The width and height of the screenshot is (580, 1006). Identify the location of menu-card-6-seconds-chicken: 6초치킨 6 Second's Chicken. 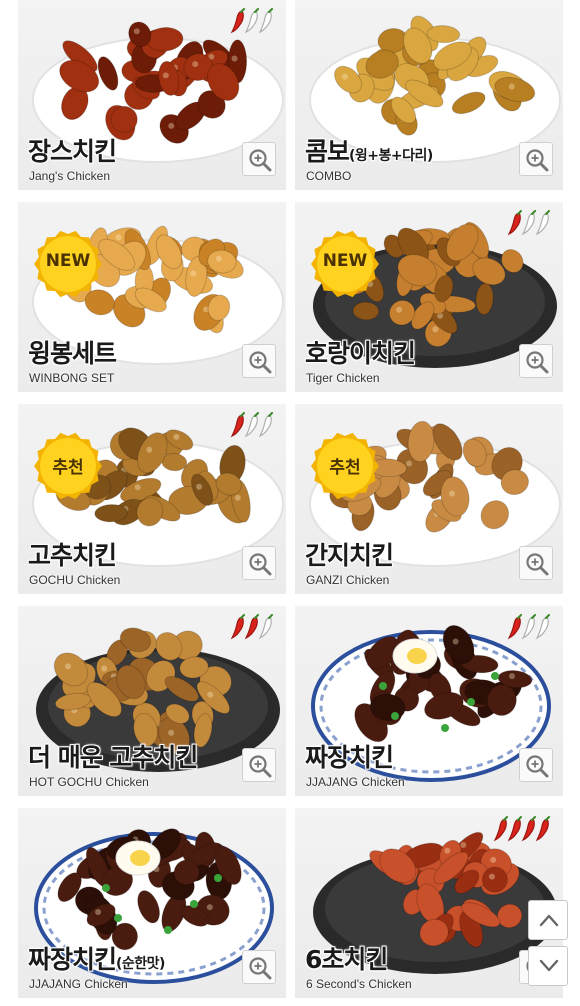
(429, 903).